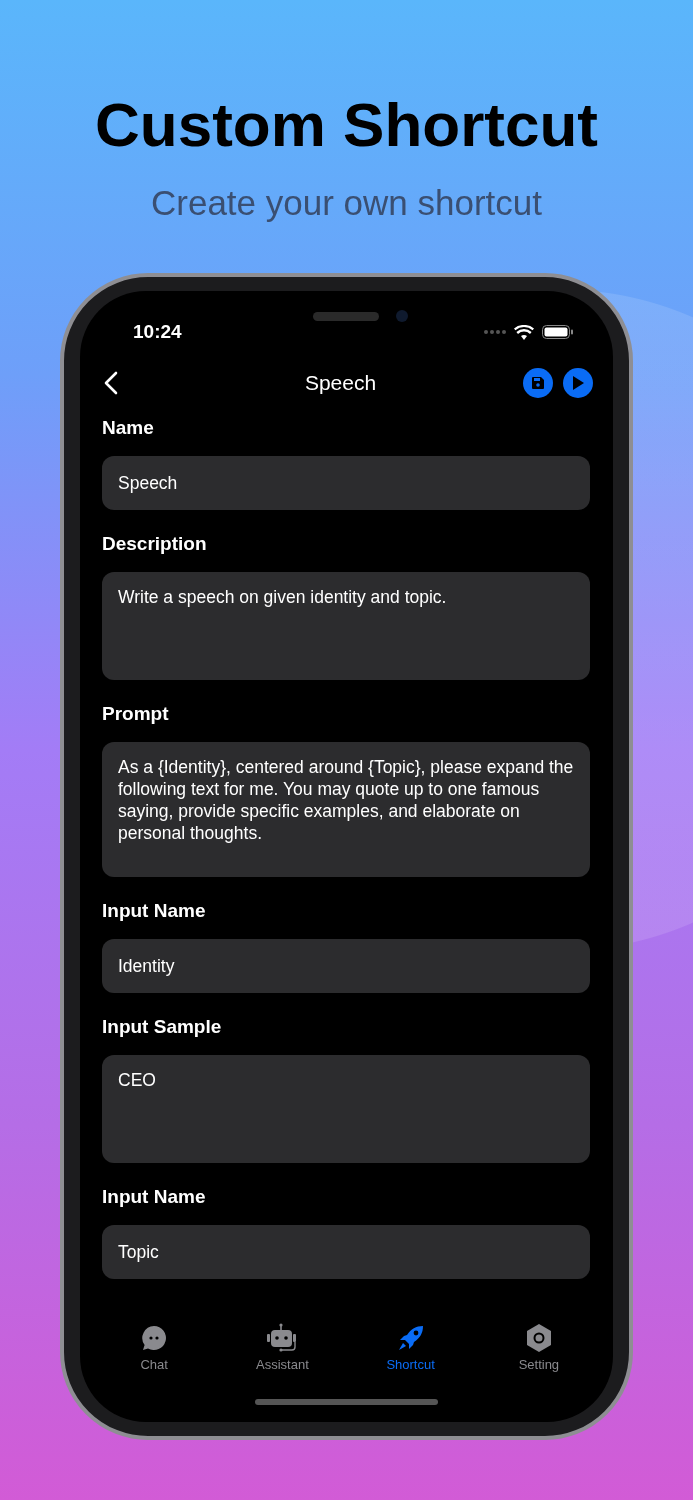  I want to click on play-button, so click(578, 383).